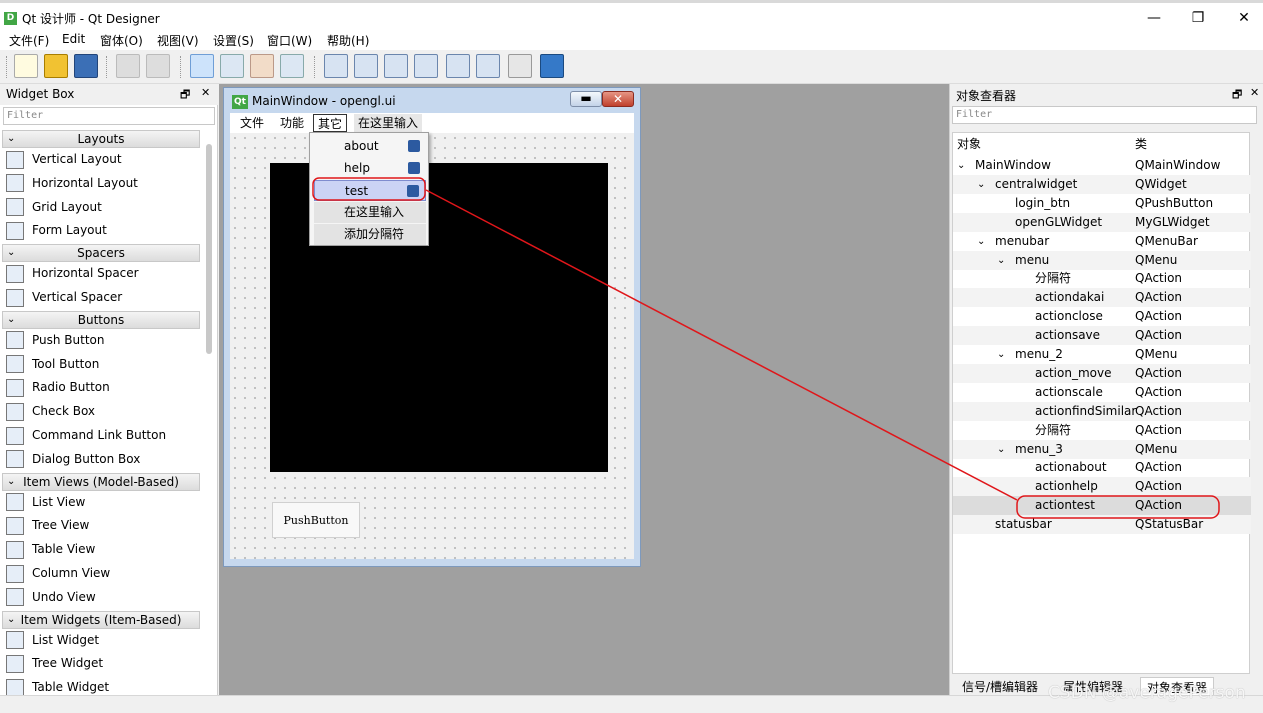 This screenshot has width=1263, height=713. What do you see at coordinates (369, 189) in the screenshot?
I see `annotation-box-test` at bounding box center [369, 189].